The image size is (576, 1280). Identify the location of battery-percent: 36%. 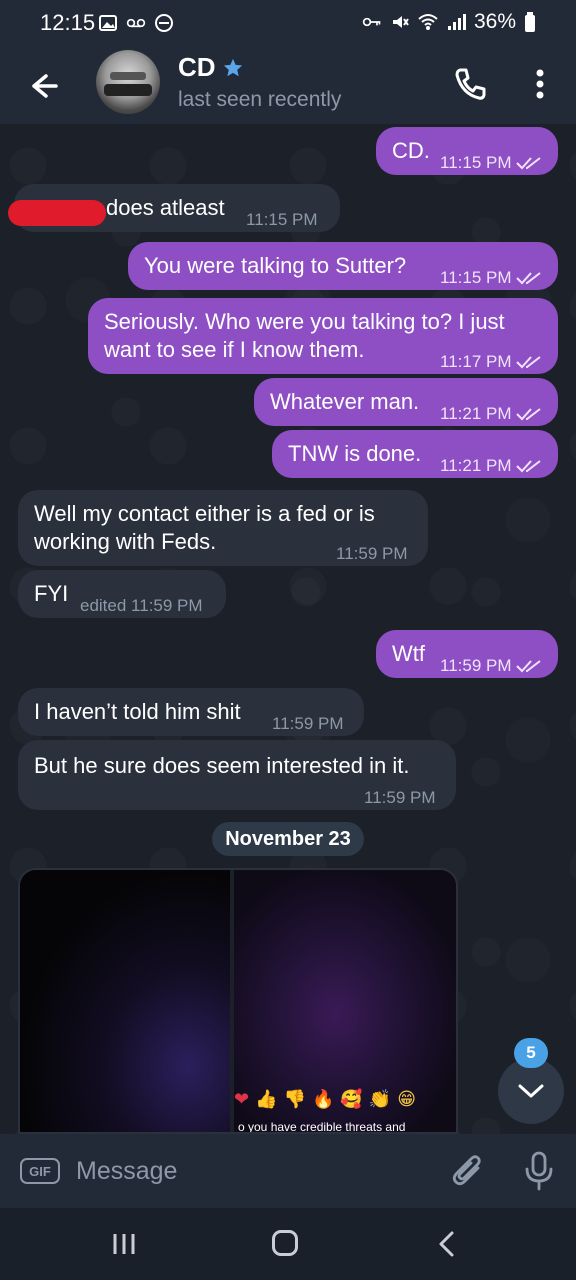
(494, 21).